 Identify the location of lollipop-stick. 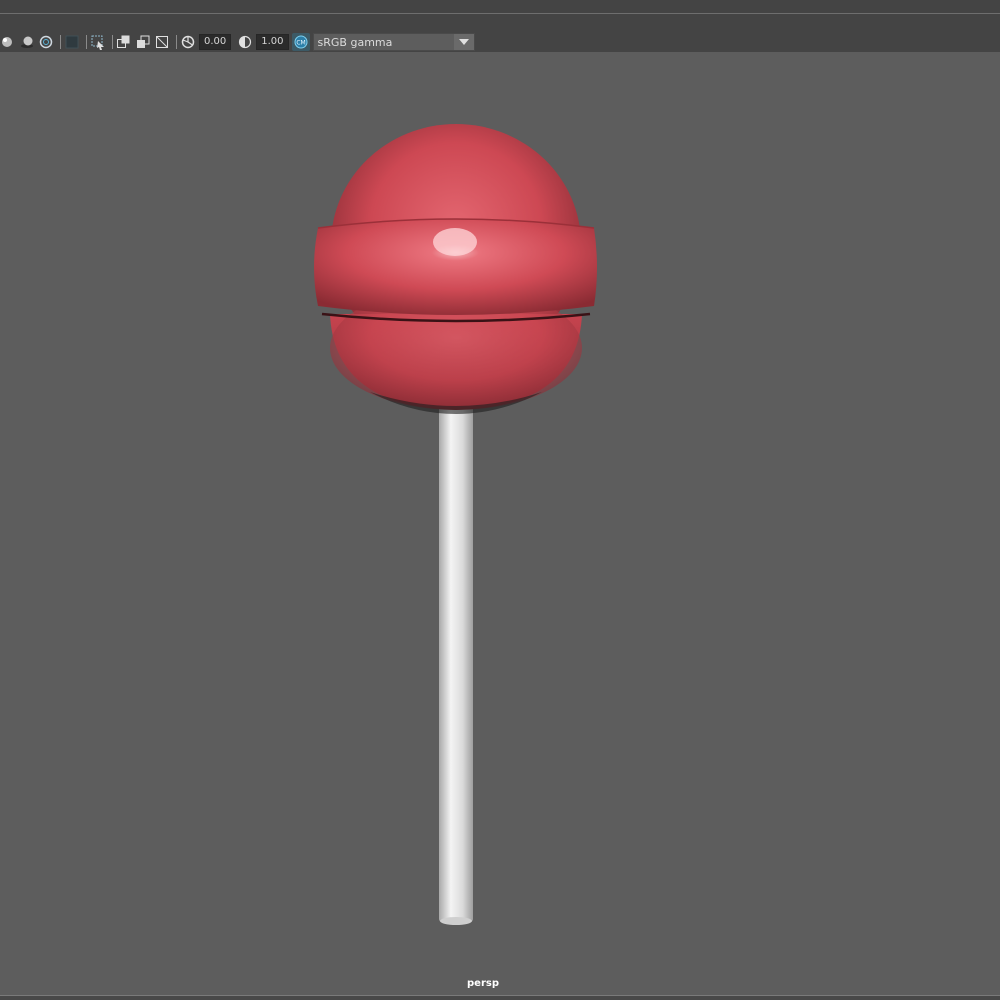
(456, 663).